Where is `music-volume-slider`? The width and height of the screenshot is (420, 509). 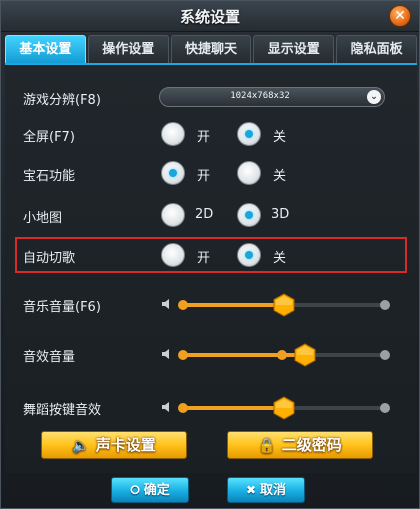
music-volume-slider is located at coordinates (284, 305).